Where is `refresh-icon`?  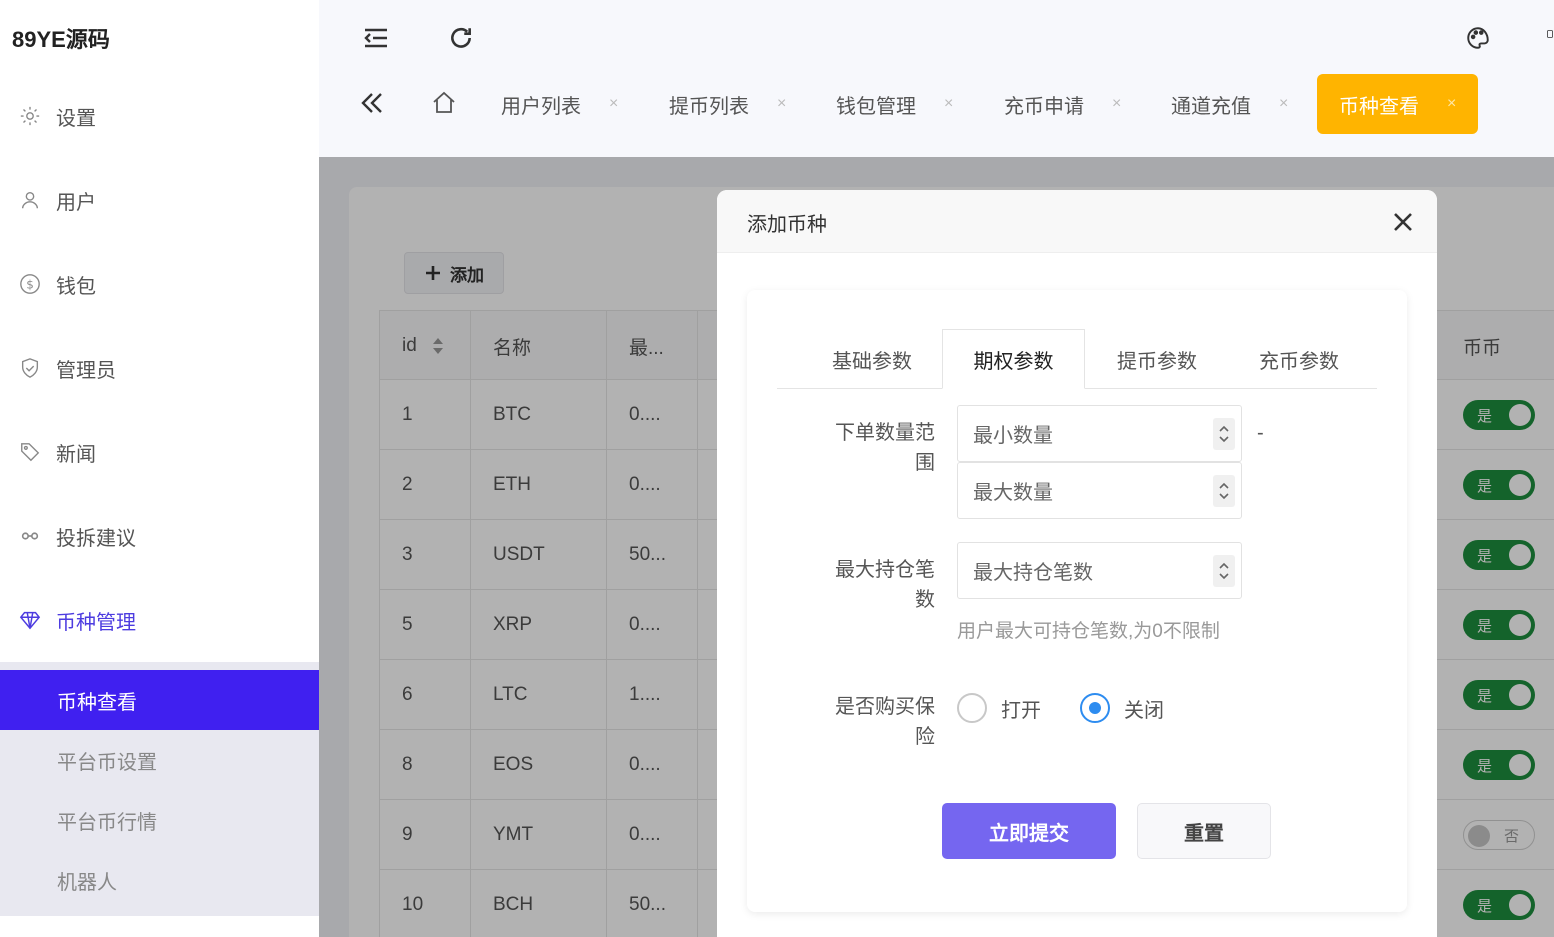
refresh-icon is located at coordinates (461, 38).